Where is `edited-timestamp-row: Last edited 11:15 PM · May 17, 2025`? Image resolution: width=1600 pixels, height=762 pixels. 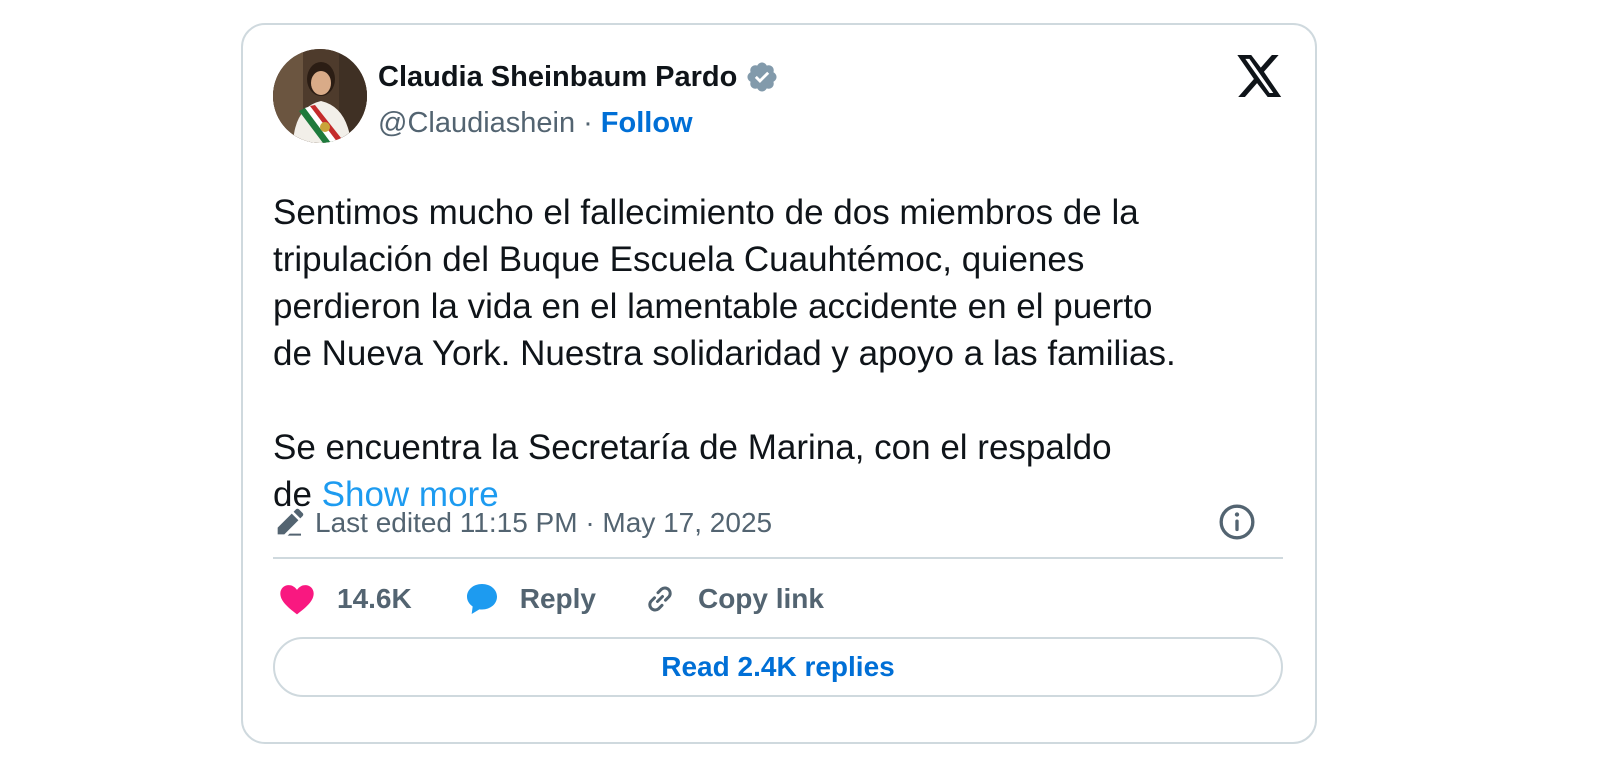
edited-timestamp-row: Last edited 11:15 PM · May 17, 2025 is located at coordinates (522, 523).